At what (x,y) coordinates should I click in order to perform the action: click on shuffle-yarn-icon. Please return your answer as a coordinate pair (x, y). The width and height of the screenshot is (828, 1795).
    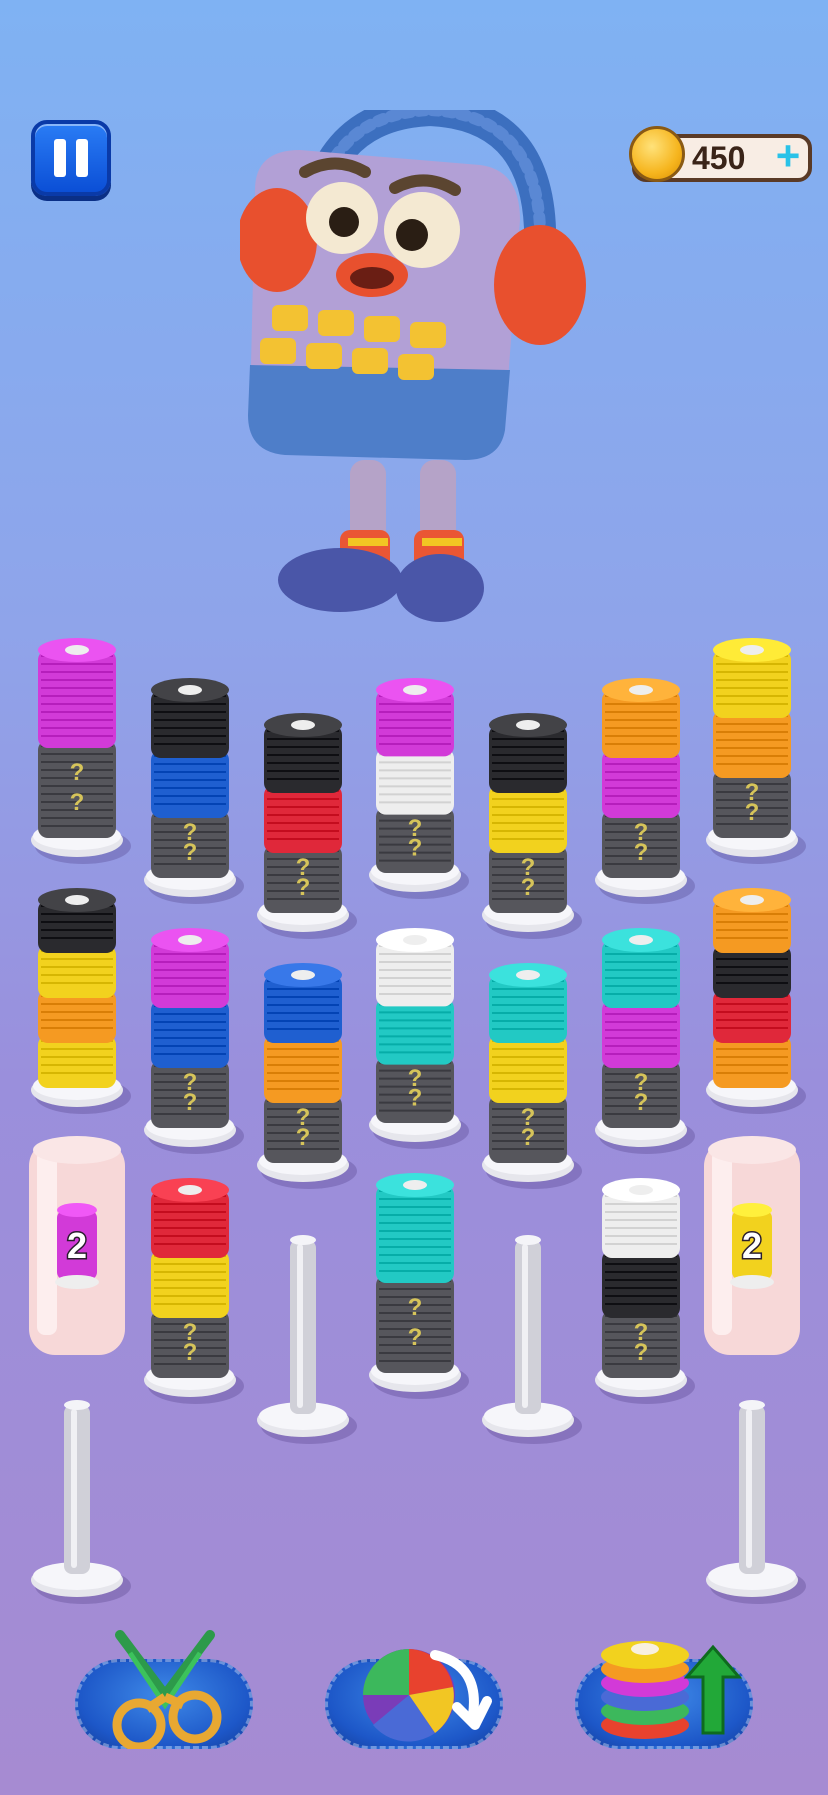
    Looking at the image, I should click on (427, 1695).